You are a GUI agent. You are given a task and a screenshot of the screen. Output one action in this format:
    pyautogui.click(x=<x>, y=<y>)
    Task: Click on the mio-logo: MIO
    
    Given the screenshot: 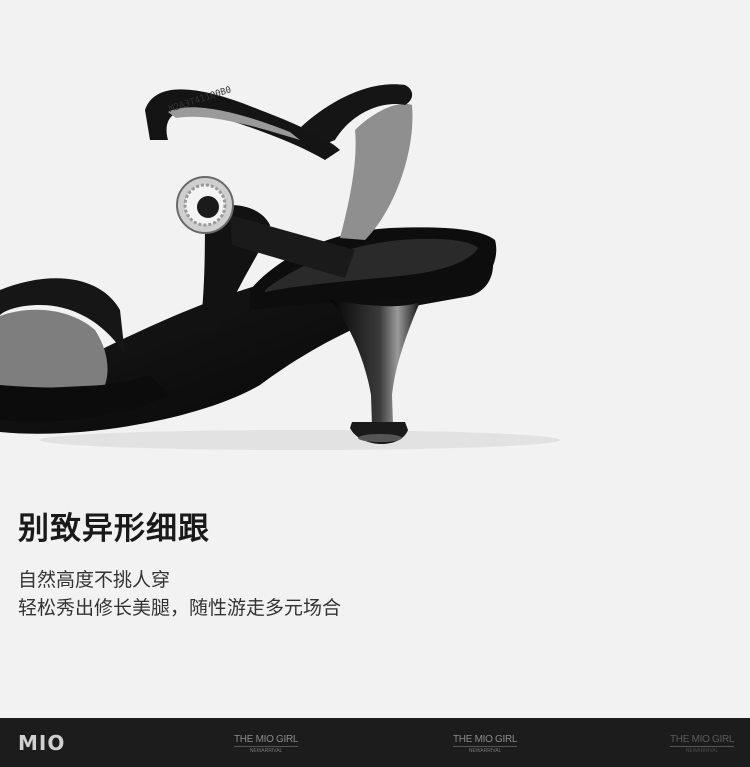 What is the action you would take?
    pyautogui.click(x=42, y=743)
    